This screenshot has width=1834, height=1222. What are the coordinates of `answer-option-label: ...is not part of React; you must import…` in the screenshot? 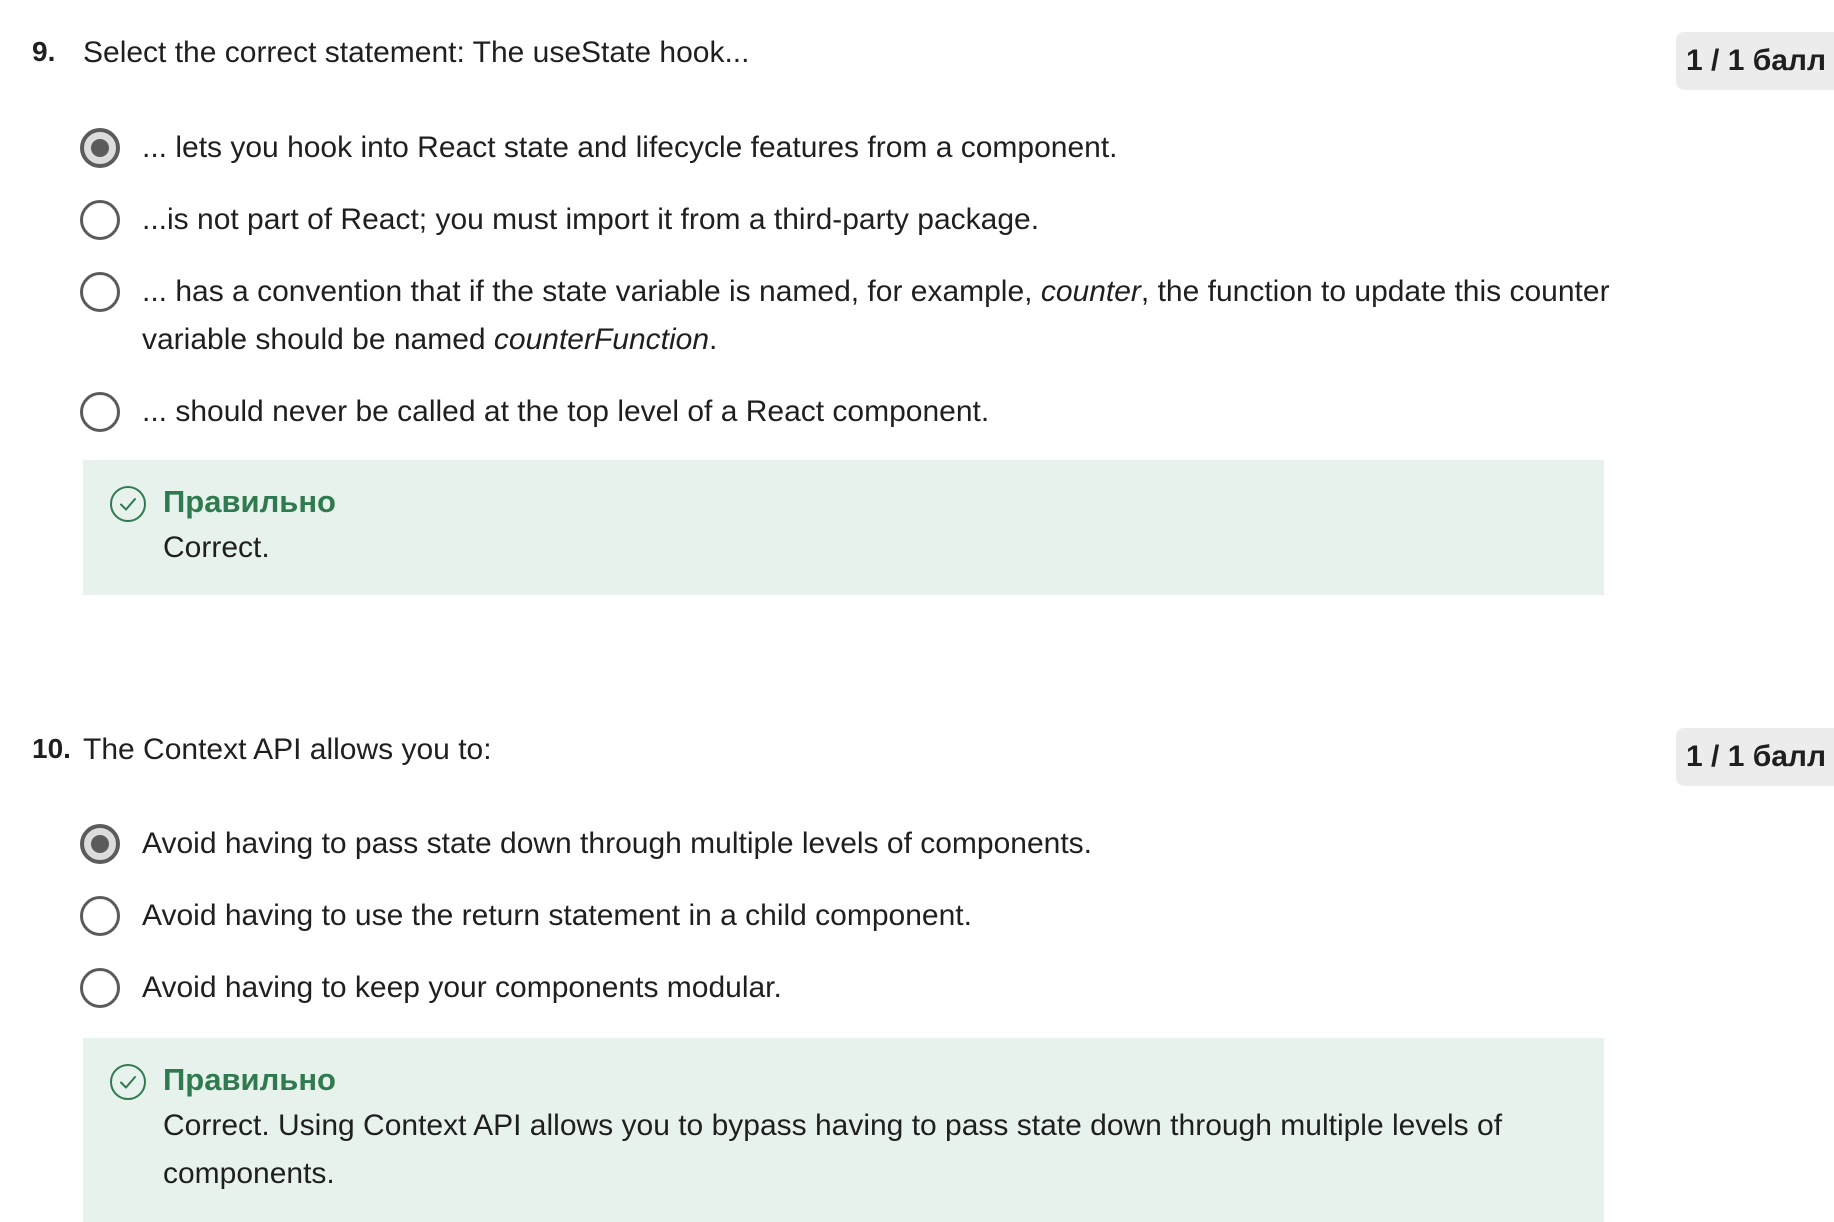 It's located at (591, 219).